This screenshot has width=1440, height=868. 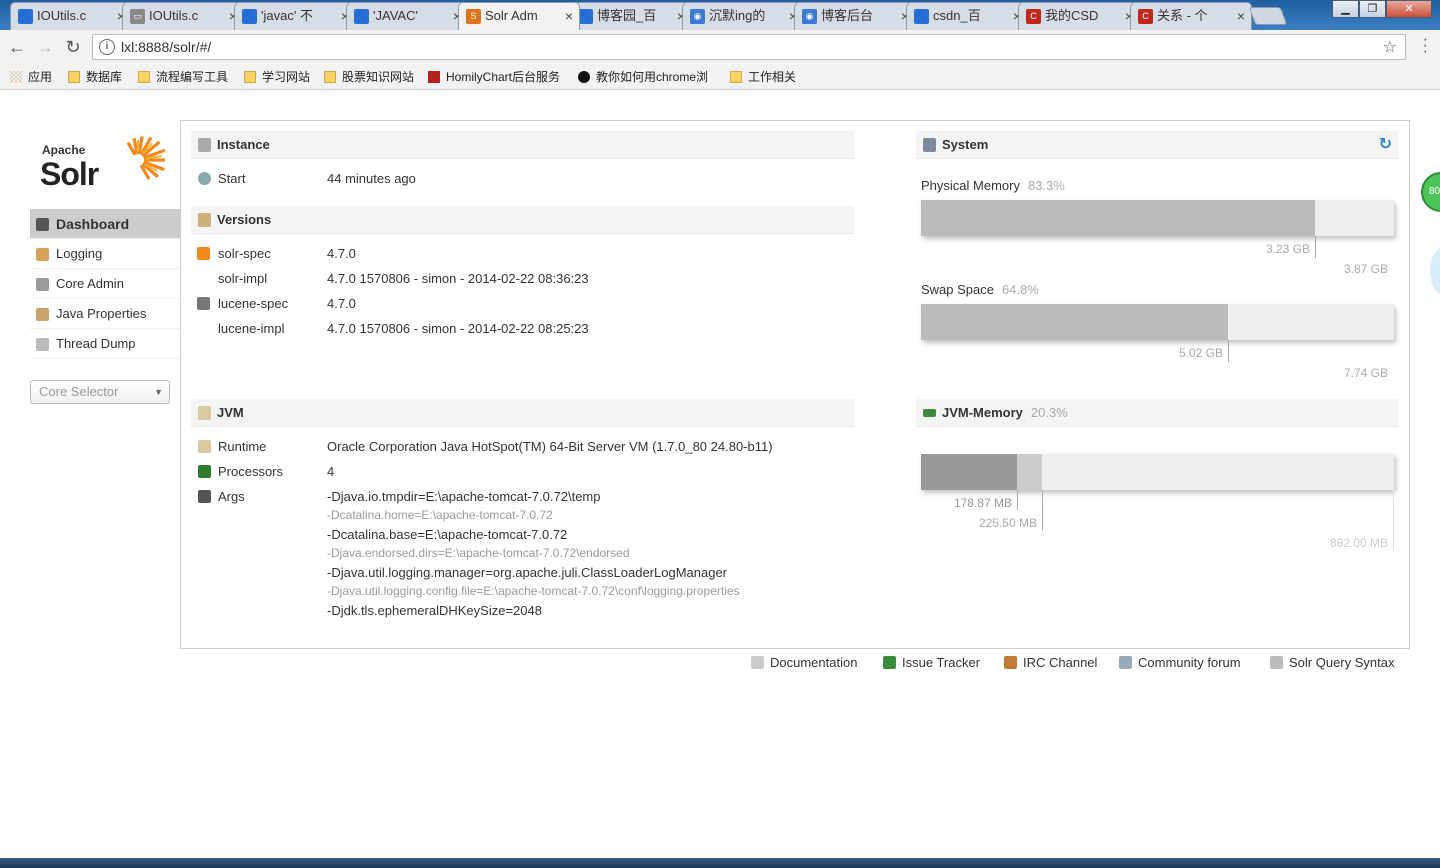 What do you see at coordinates (1050, 662) in the screenshot?
I see `irc-channel-link: IRC Channel` at bounding box center [1050, 662].